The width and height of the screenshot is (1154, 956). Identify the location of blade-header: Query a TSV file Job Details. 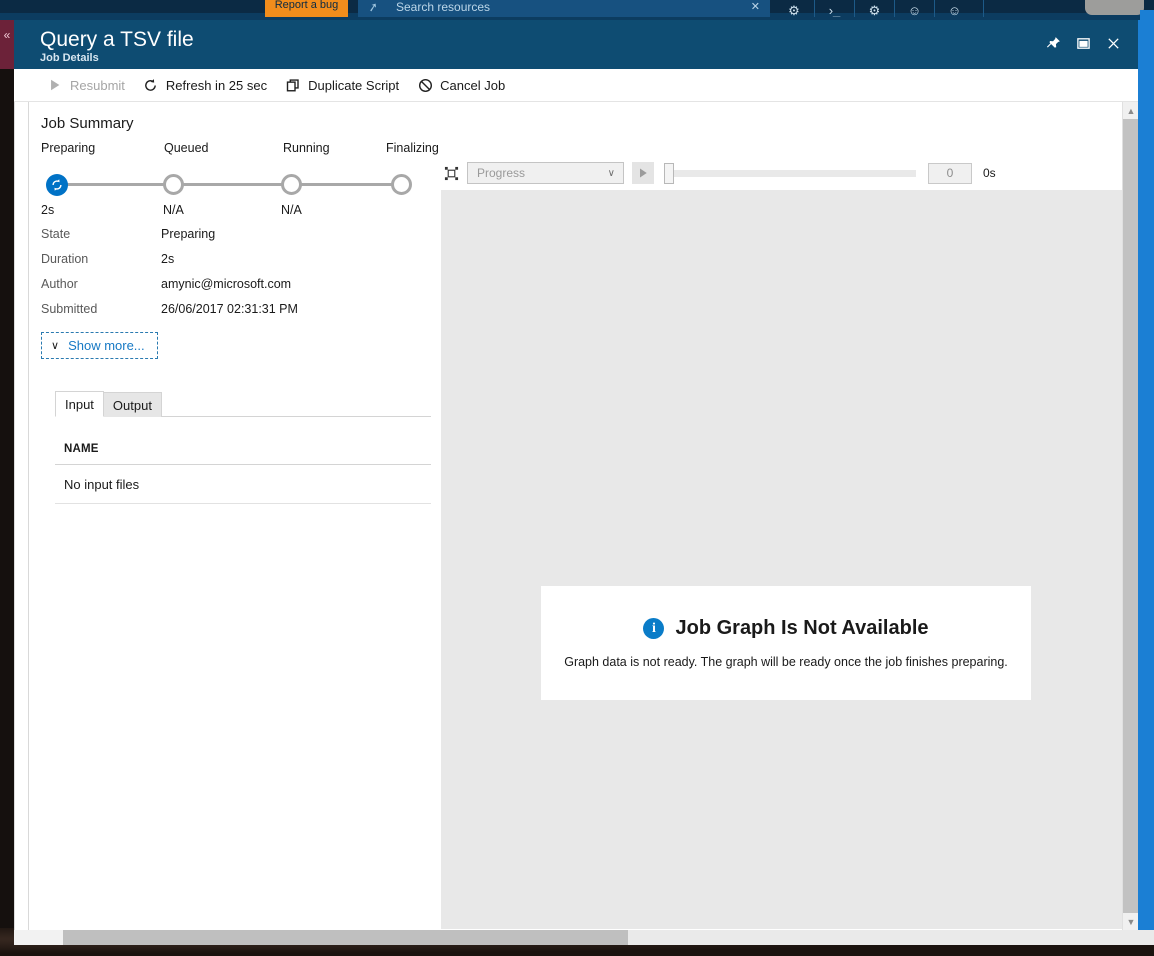
(576, 44).